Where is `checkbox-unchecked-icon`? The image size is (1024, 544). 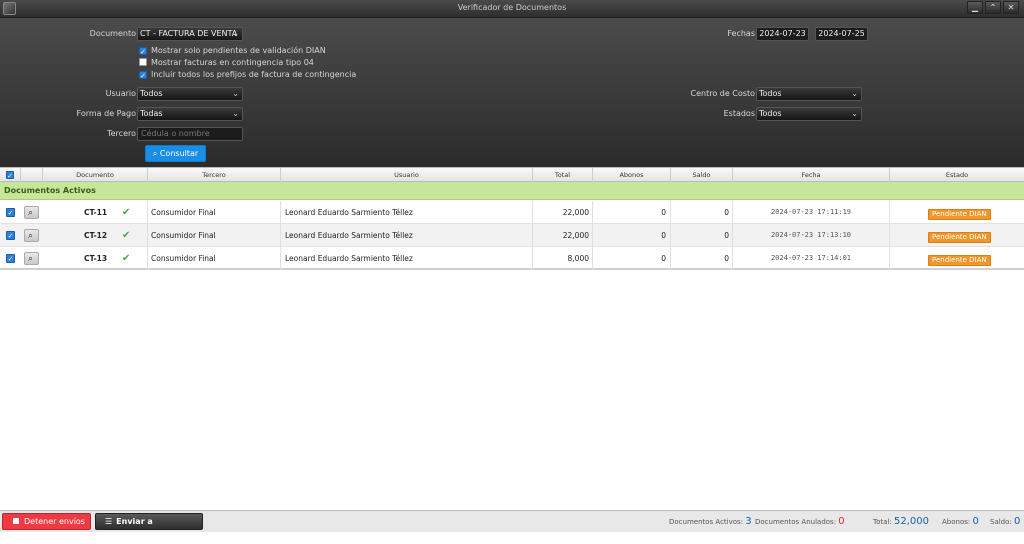 checkbox-unchecked-icon is located at coordinates (143, 62).